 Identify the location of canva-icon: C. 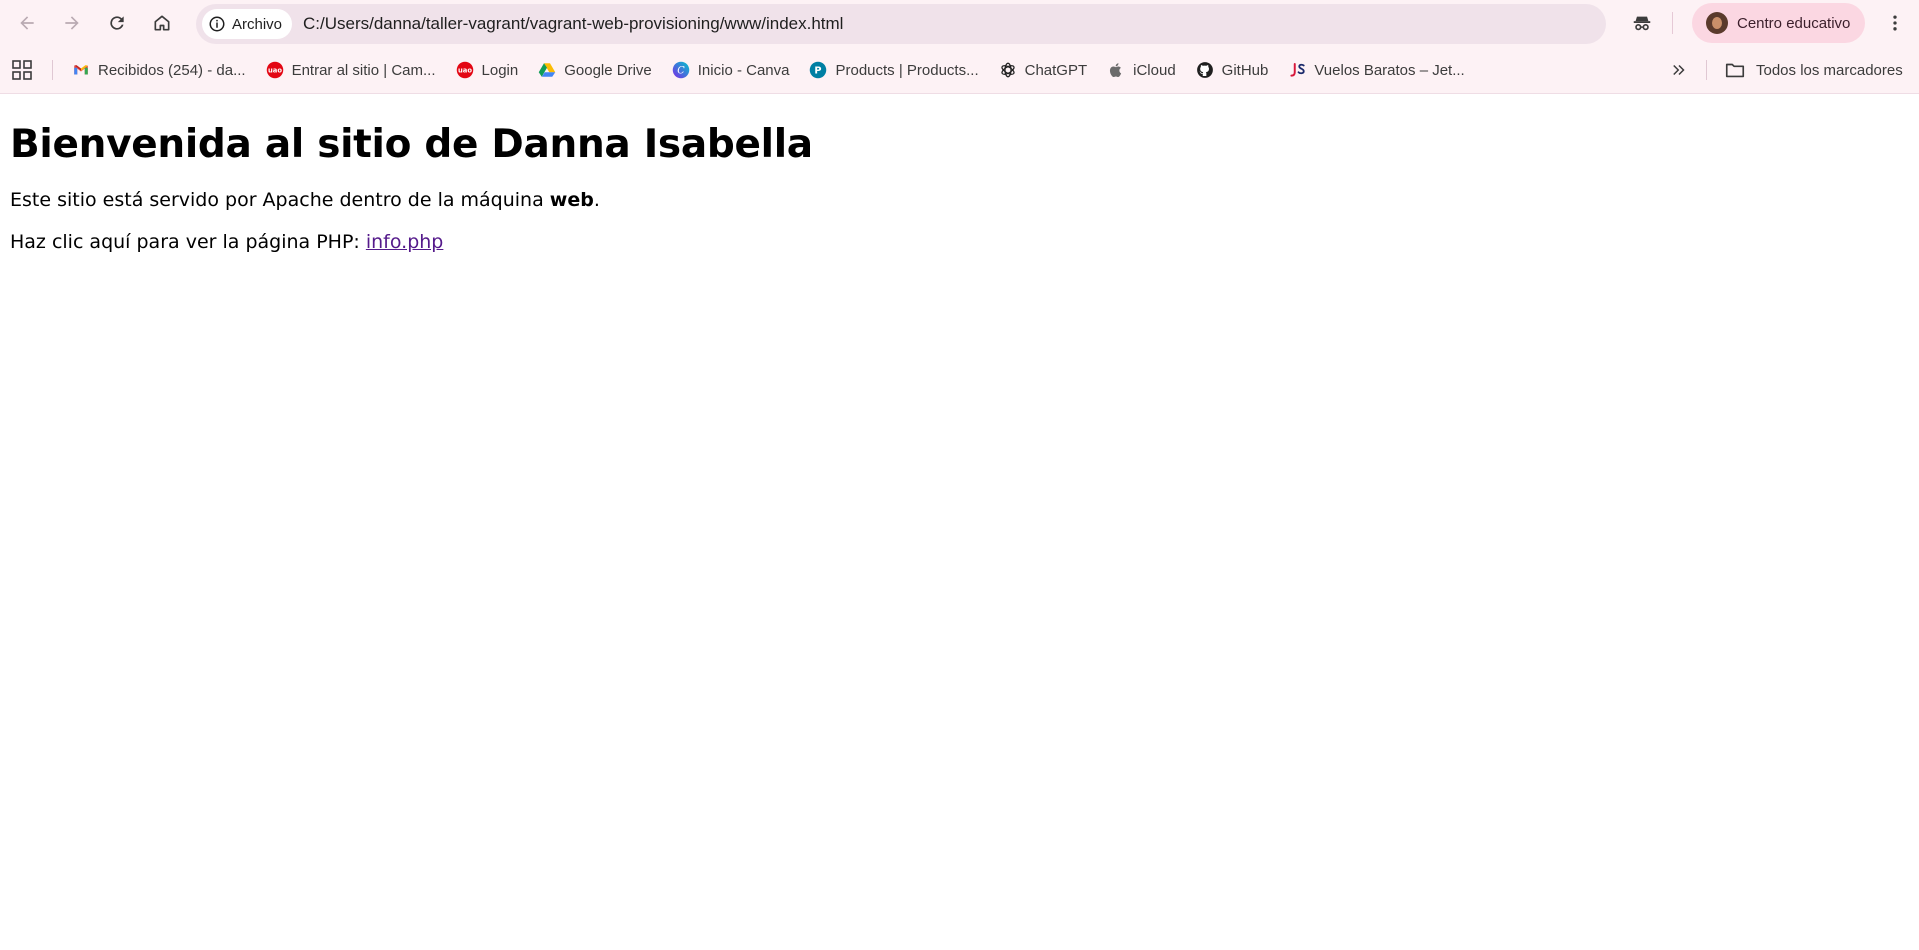
(681, 70).